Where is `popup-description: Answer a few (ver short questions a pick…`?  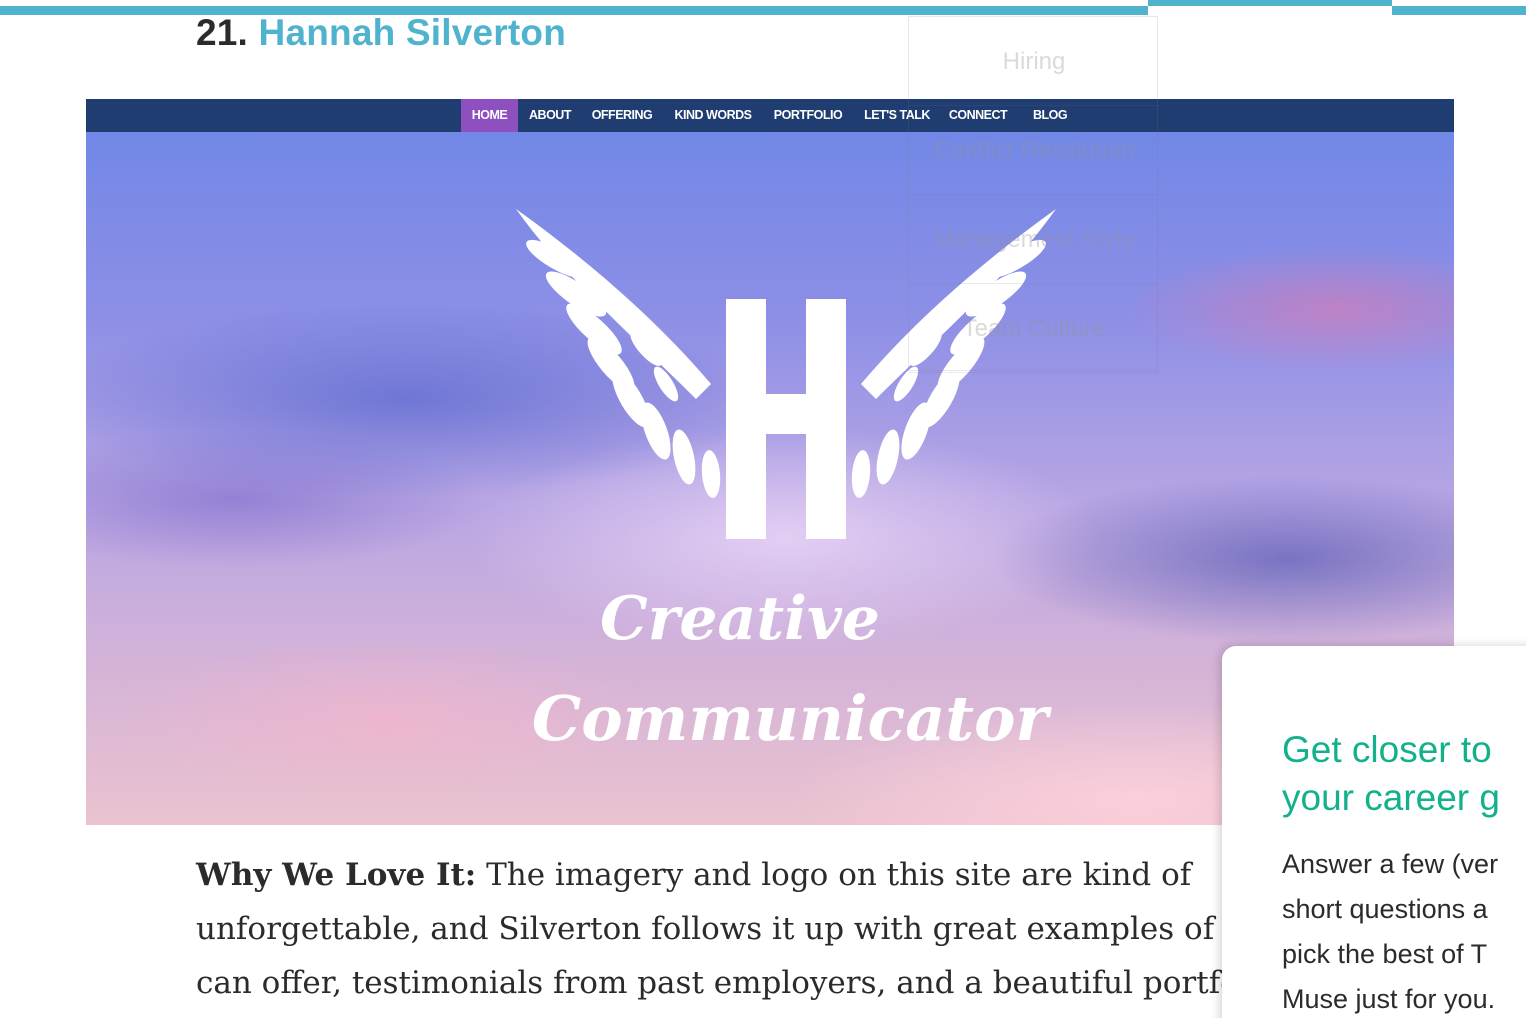
popup-description: Answer a few (ver short questions a pick… is located at coordinates (1404, 930).